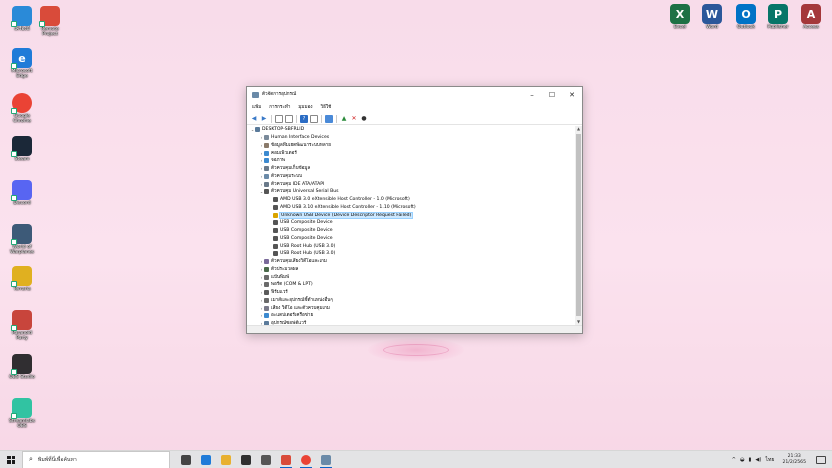 The image size is (832, 468). I want to click on chrome-taskbar-icon, so click(306, 459).